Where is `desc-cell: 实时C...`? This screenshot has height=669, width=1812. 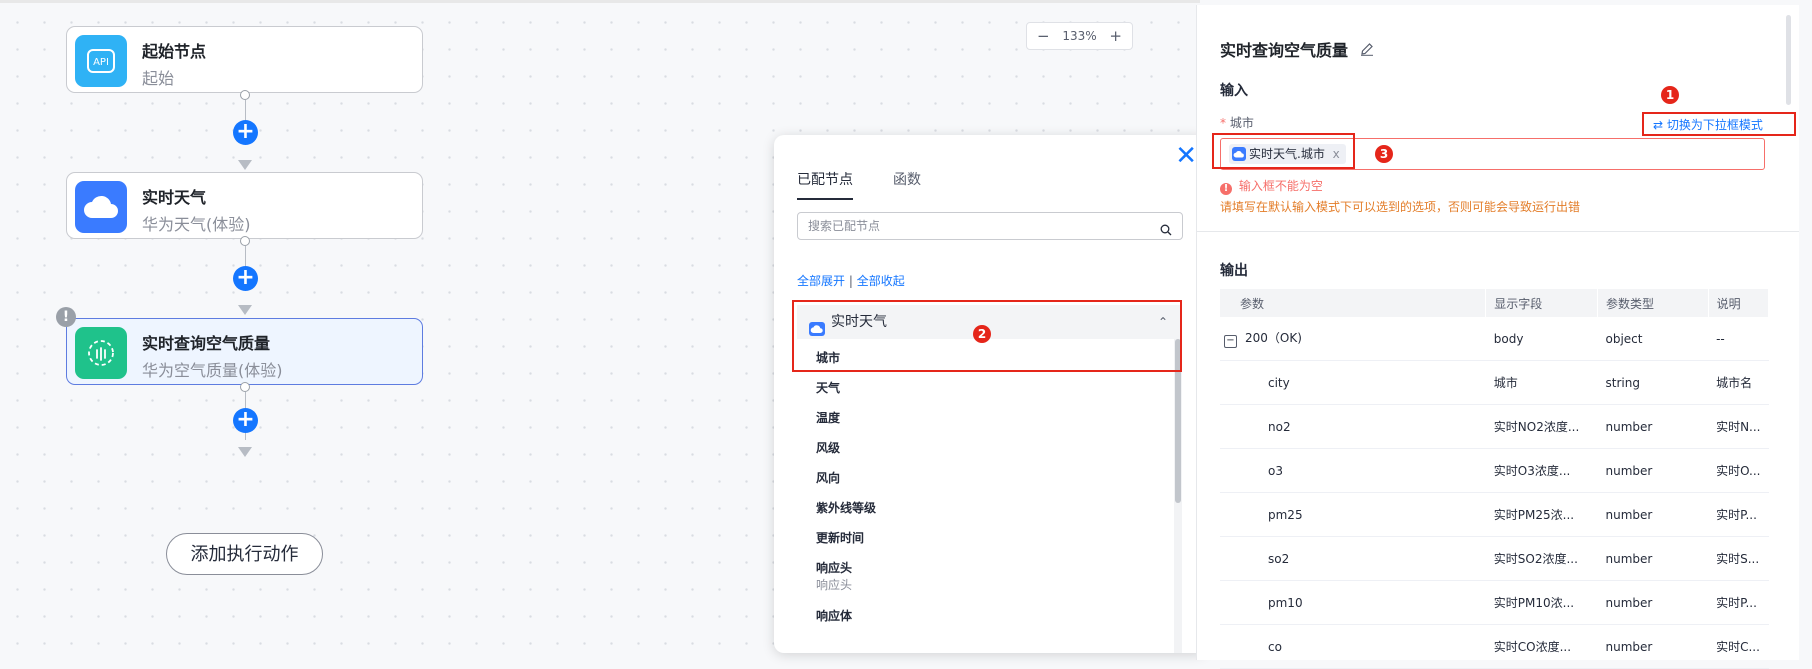
desc-cell: 实时C... is located at coordinates (1738, 646).